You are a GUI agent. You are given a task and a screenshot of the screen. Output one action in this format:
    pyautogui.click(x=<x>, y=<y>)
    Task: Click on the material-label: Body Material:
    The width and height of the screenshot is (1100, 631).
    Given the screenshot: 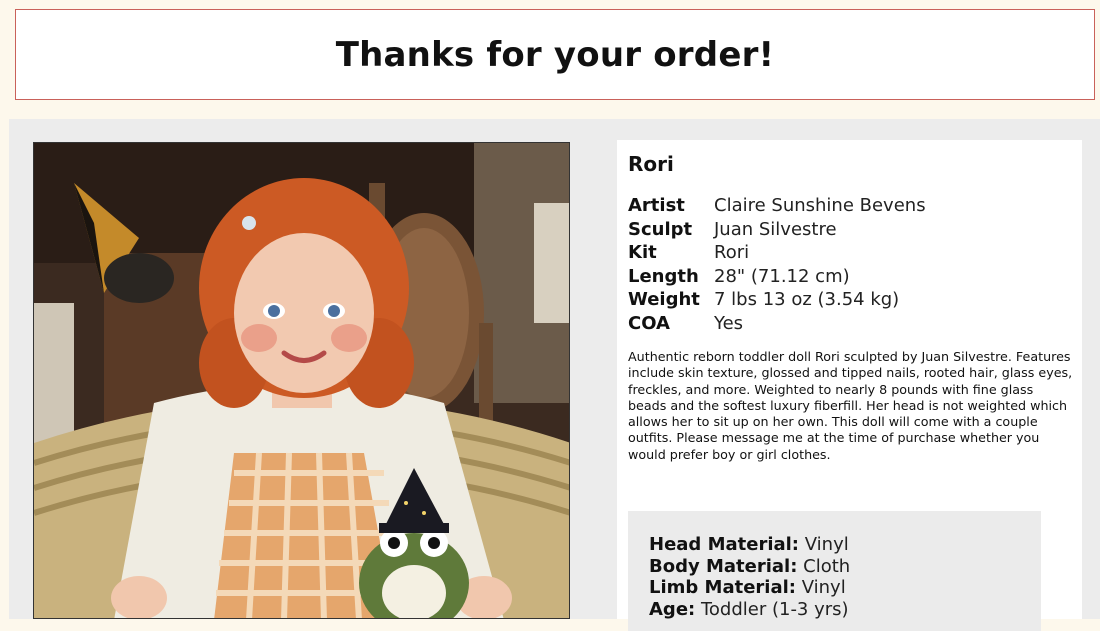 What is the action you would take?
    pyautogui.click(x=723, y=566)
    